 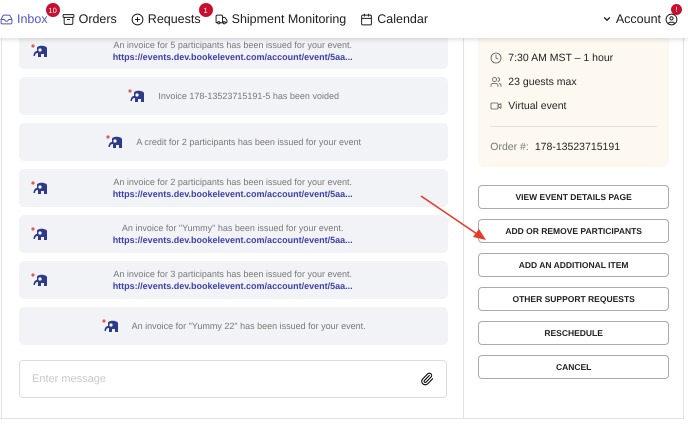 I want to click on action-button: VIEW EVENT DETAILS PAGE, so click(x=573, y=197).